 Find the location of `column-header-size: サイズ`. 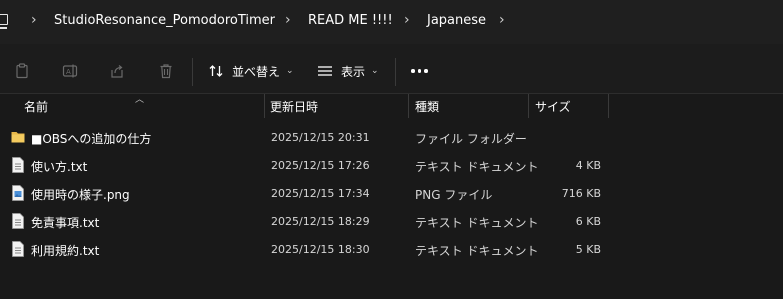

column-header-size: サイズ is located at coordinates (553, 106).